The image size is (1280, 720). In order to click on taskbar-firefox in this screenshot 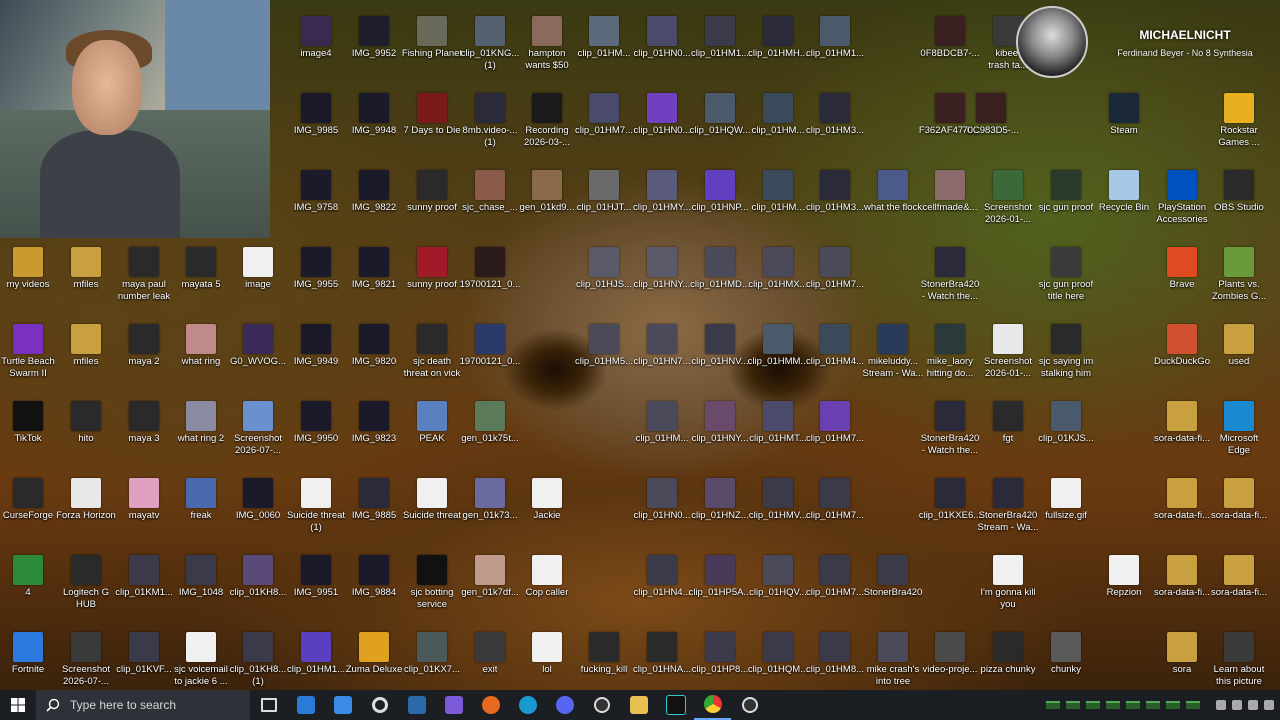, I will do `click(490, 705)`.